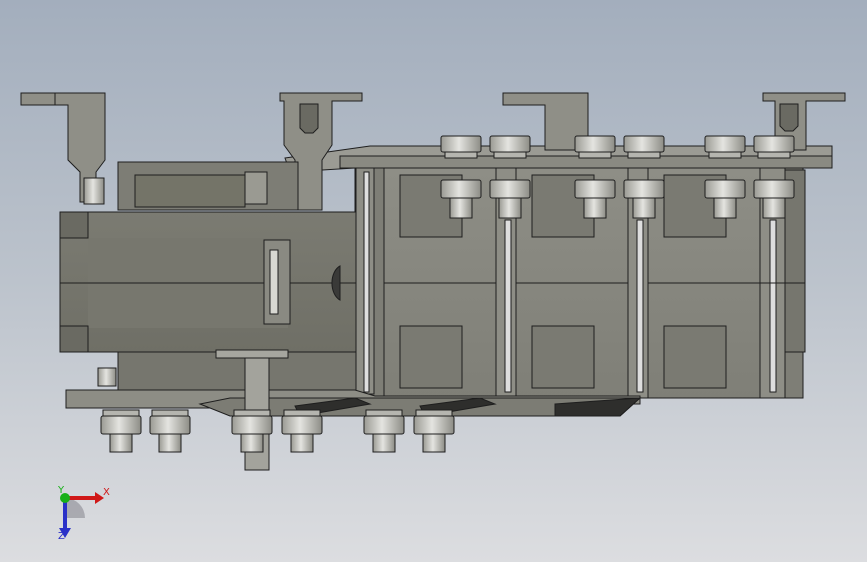 The image size is (867, 562). What do you see at coordinates (106, 492) in the screenshot?
I see `x-axis-label: X` at bounding box center [106, 492].